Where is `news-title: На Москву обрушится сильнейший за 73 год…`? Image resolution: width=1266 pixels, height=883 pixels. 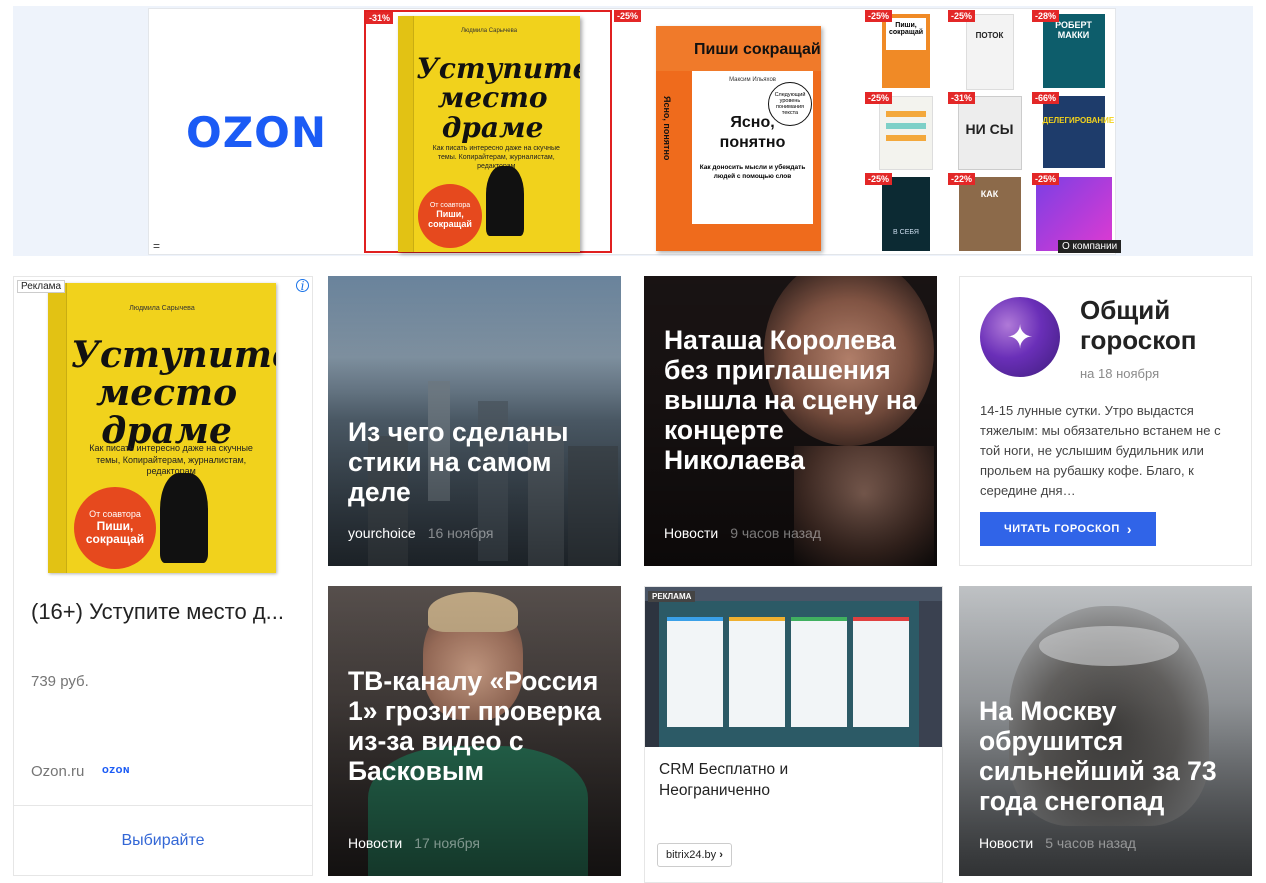
news-title: На Москву обрушится сильнейший за 73 год… is located at coordinates (1107, 756).